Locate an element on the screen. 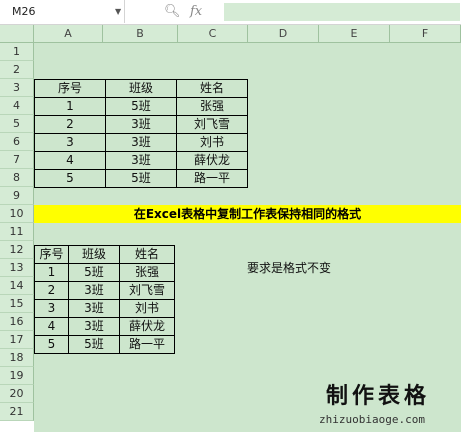 This screenshot has height=432, width=461. note-text: 要求是格式不变 is located at coordinates (289, 267).